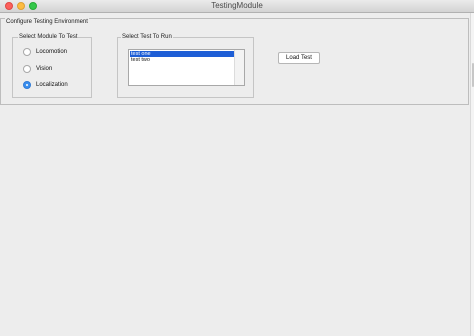 The image size is (474, 336). What do you see at coordinates (47, 22) in the screenshot?
I see `panel-legend: Configure Testing Environment` at bounding box center [47, 22].